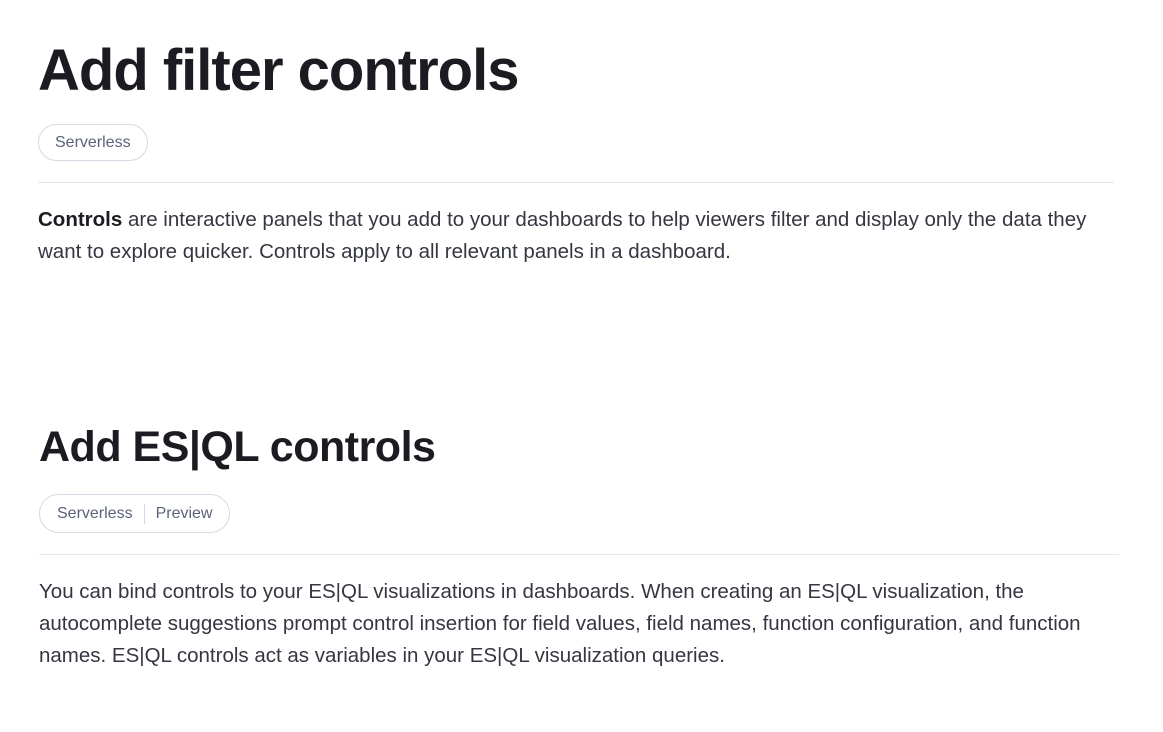 Image resolution: width=1163 pixels, height=732 pixels. I want to click on badge-separator, so click(144, 513).